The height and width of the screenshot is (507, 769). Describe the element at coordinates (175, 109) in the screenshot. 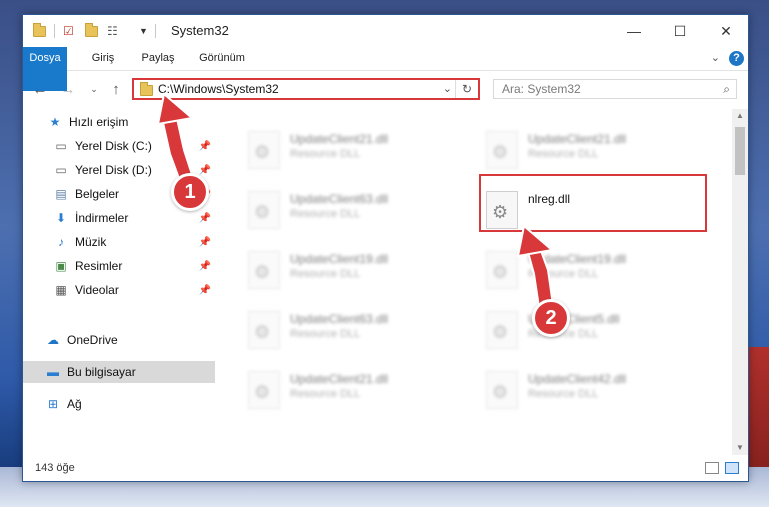

I see `arrow-1-head` at that location.